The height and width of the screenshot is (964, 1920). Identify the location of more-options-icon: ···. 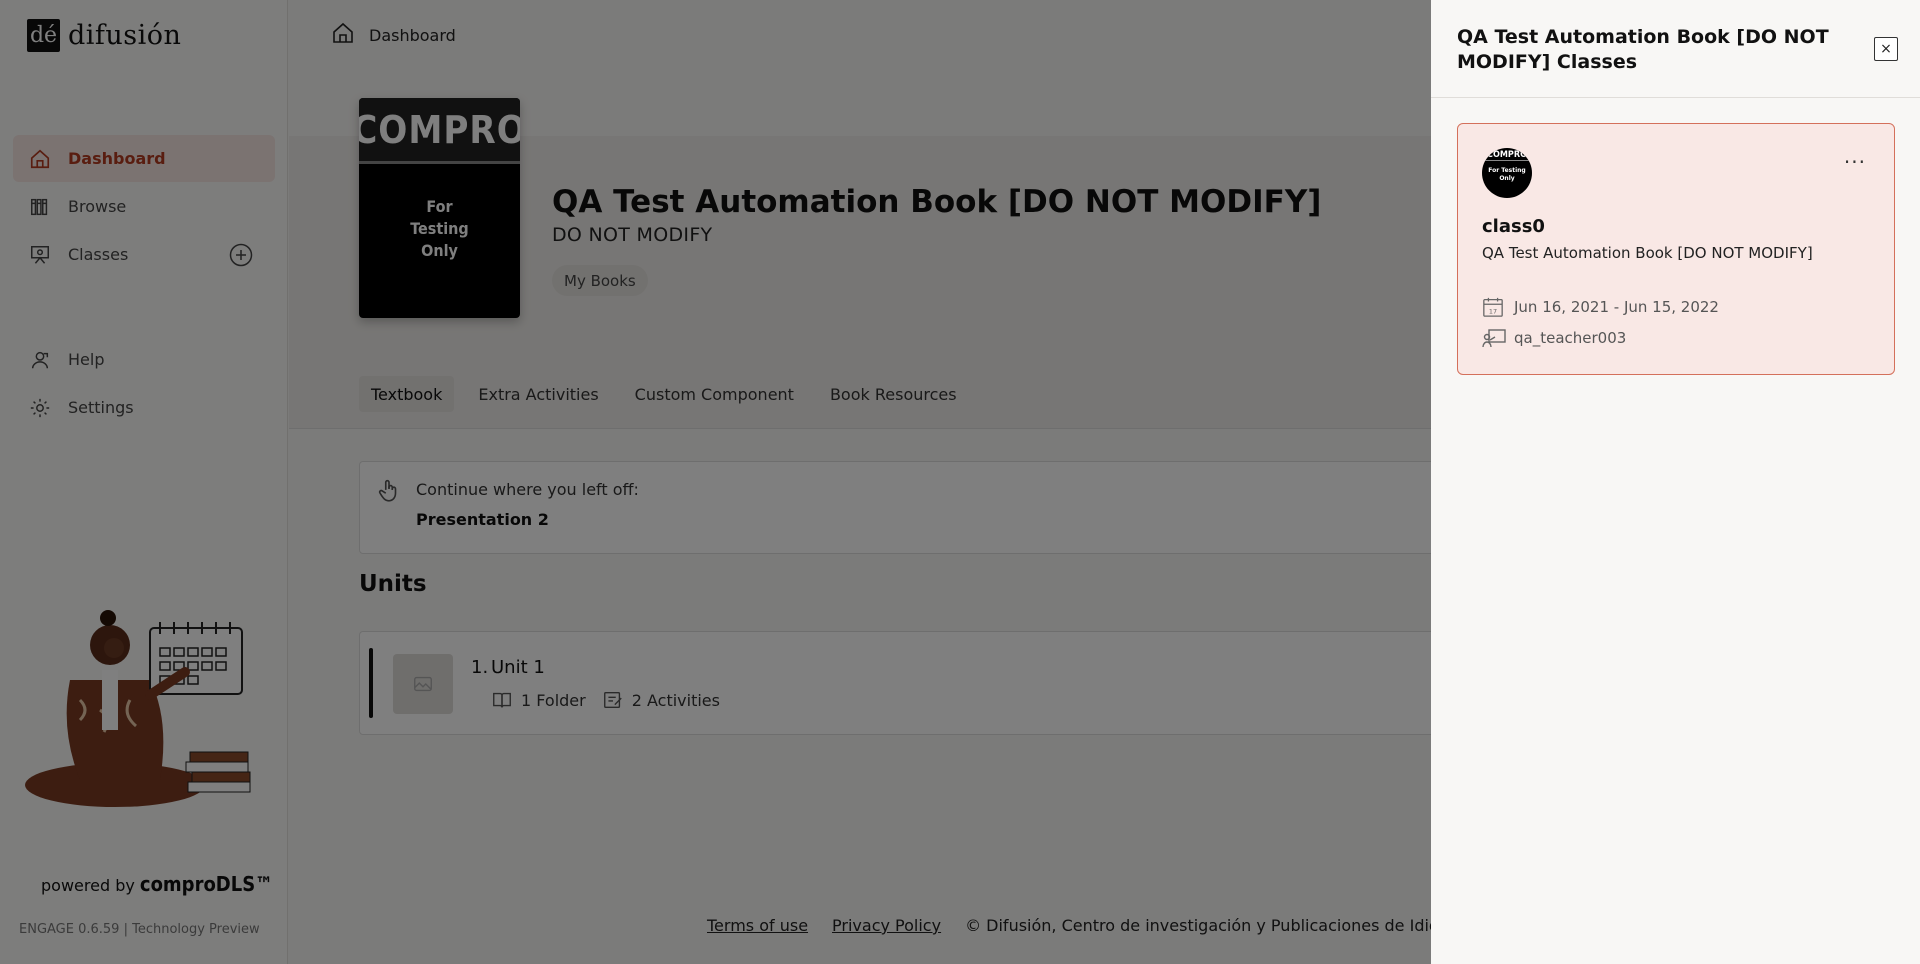
(1855, 162).